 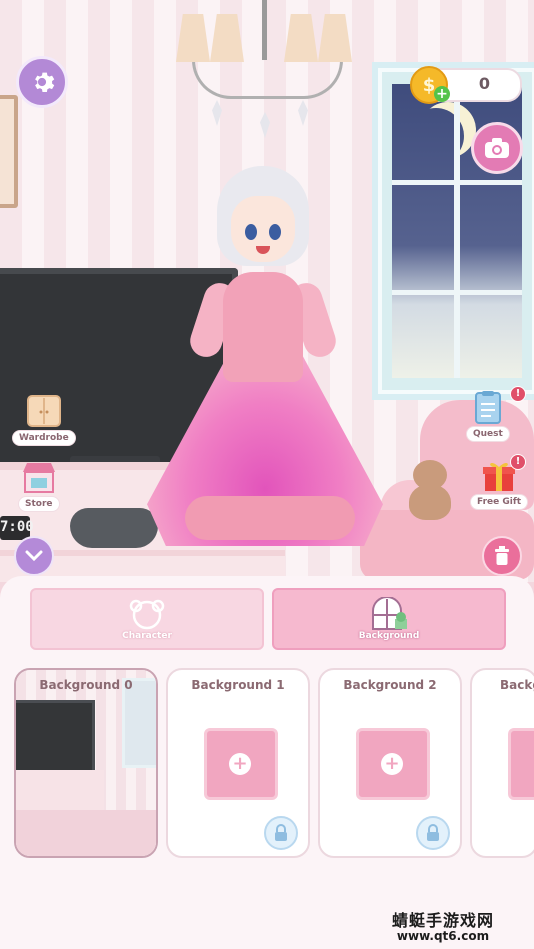 I want to click on wardrobe-icon, so click(x=43, y=411).